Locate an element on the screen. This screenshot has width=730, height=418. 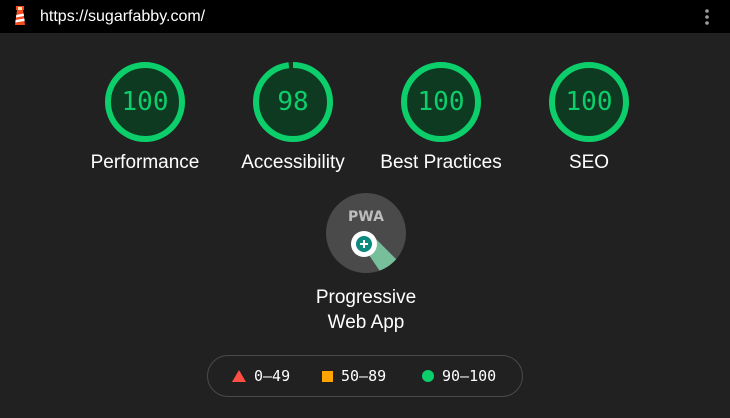
pwa-label-line1: Progressive is located at coordinates (366, 297).